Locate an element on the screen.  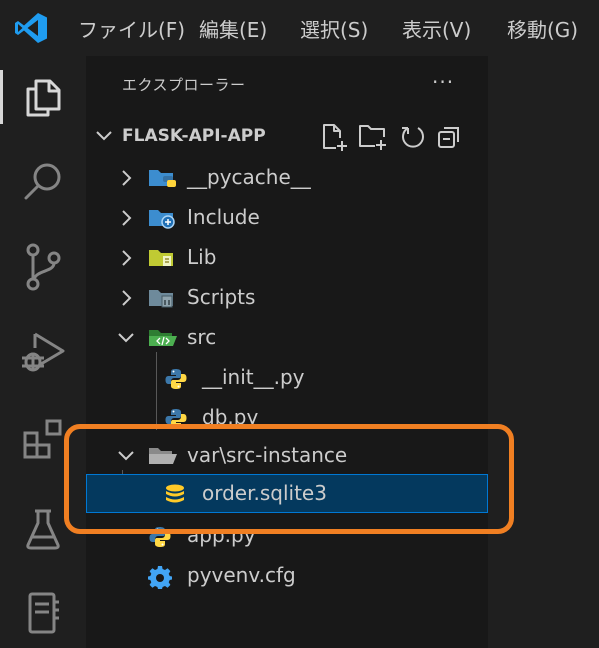
tree-folder-scripts: Scripts is located at coordinates (287, 297).